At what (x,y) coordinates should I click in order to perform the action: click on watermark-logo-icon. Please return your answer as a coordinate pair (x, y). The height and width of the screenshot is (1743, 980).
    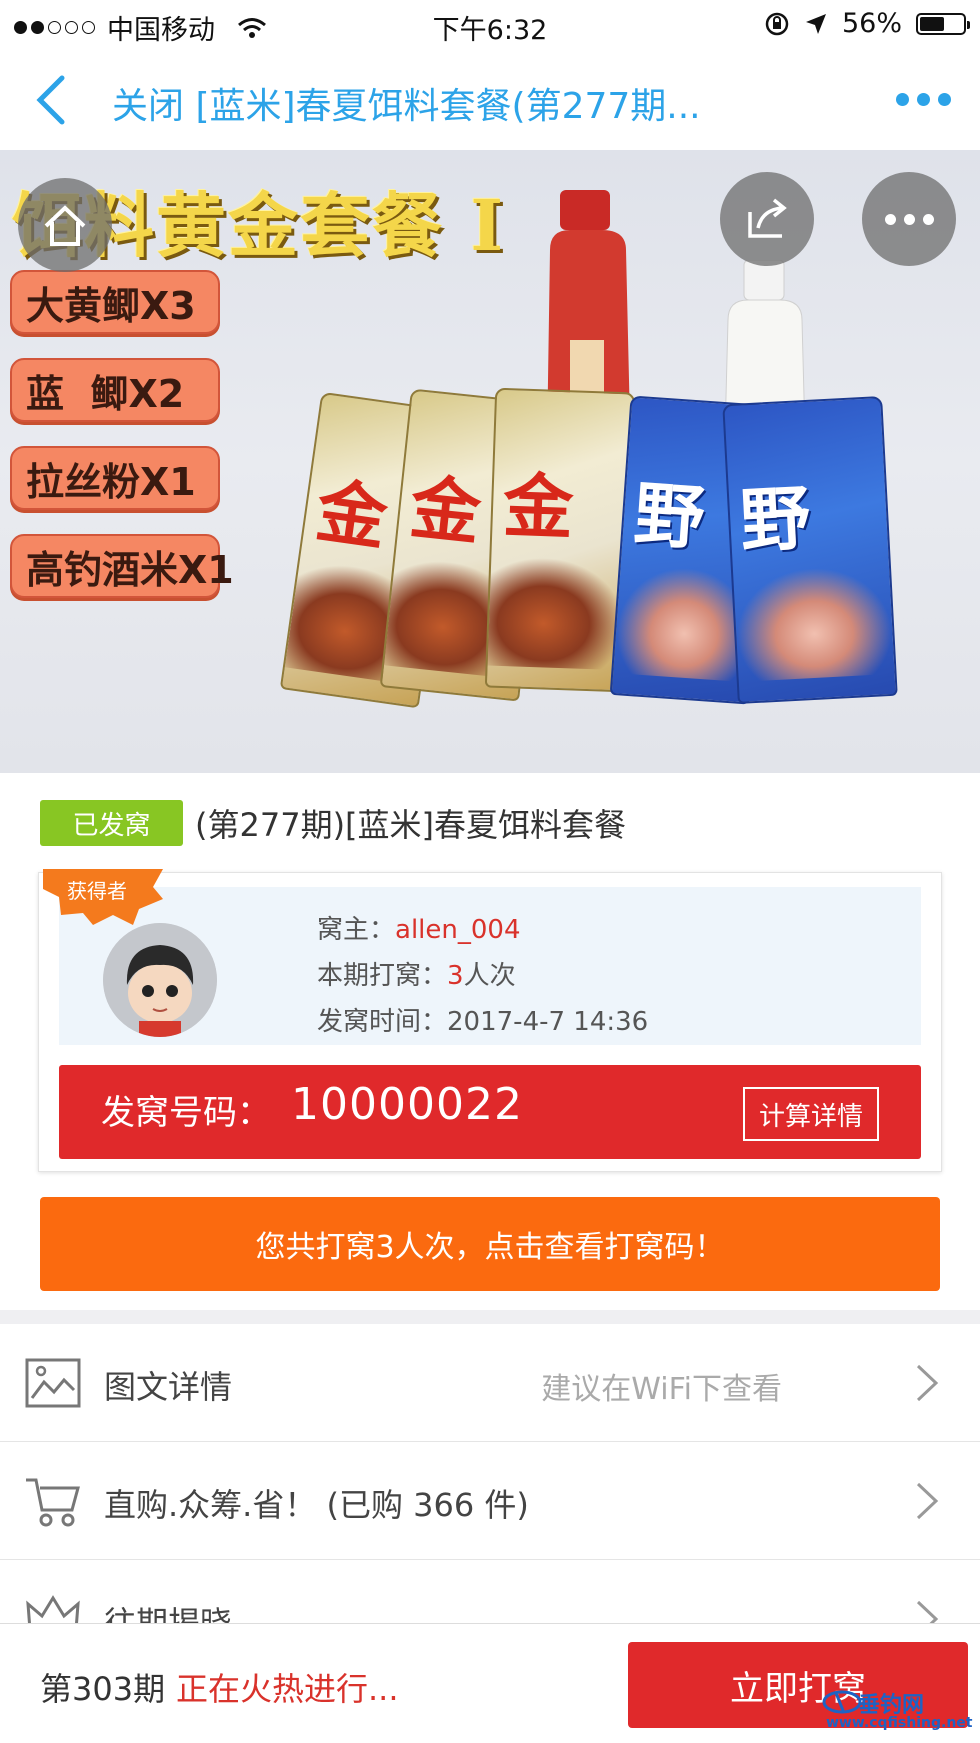
    Looking at the image, I should click on (842, 1702).